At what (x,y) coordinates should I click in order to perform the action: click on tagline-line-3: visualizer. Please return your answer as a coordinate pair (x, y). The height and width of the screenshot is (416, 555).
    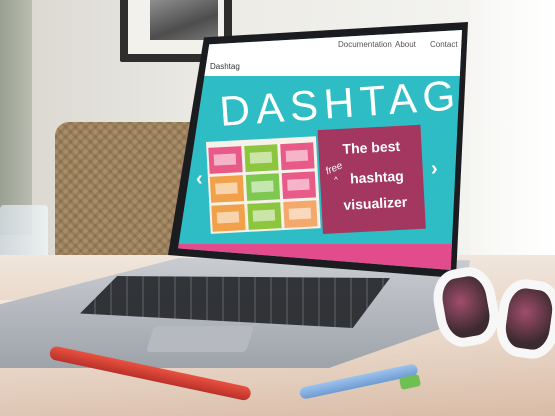
    Looking at the image, I should click on (375, 203).